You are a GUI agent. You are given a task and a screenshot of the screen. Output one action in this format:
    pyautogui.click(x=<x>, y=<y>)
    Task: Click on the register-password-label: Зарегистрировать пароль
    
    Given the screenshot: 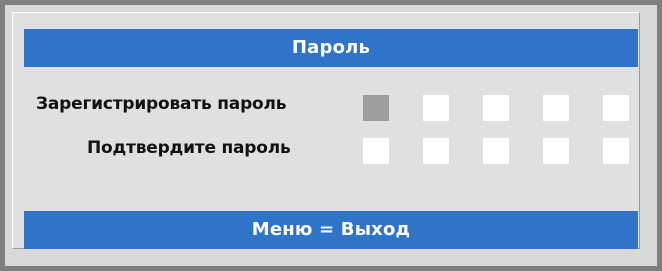 What is the action you would take?
    pyautogui.click(x=161, y=104)
    